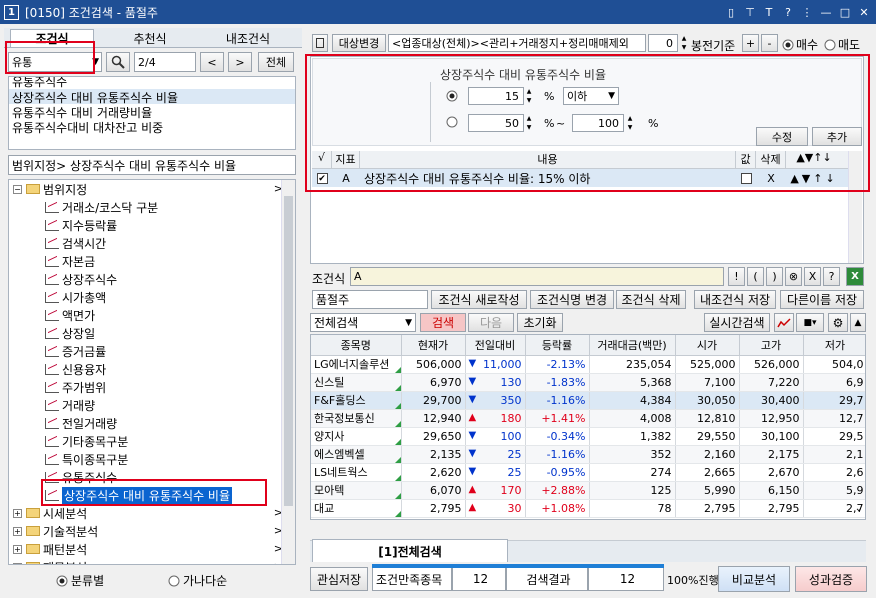 The width and height of the screenshot is (876, 598). Describe the element at coordinates (50, 561) in the screenshot. I see `tree-folder: + 재무분석` at that location.